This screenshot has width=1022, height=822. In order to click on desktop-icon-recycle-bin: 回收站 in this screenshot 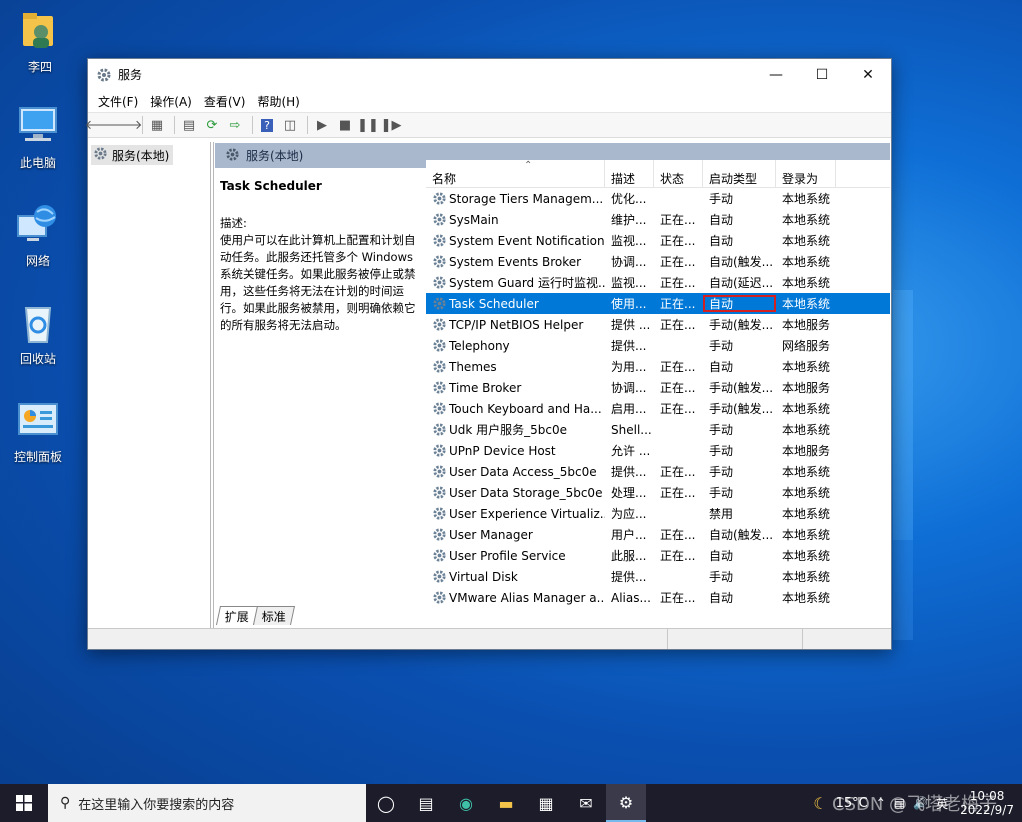, I will do `click(38, 333)`.